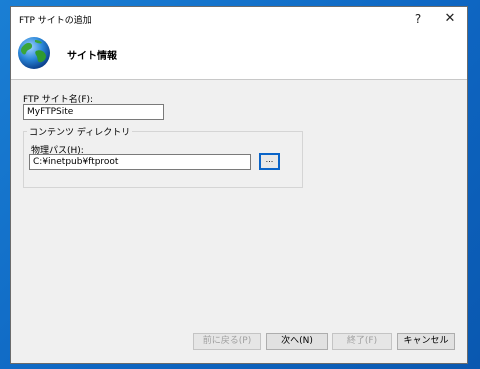 The height and width of the screenshot is (369, 480). I want to click on physical-path-input: C:¥inetpub¥ftproot, so click(140, 162).